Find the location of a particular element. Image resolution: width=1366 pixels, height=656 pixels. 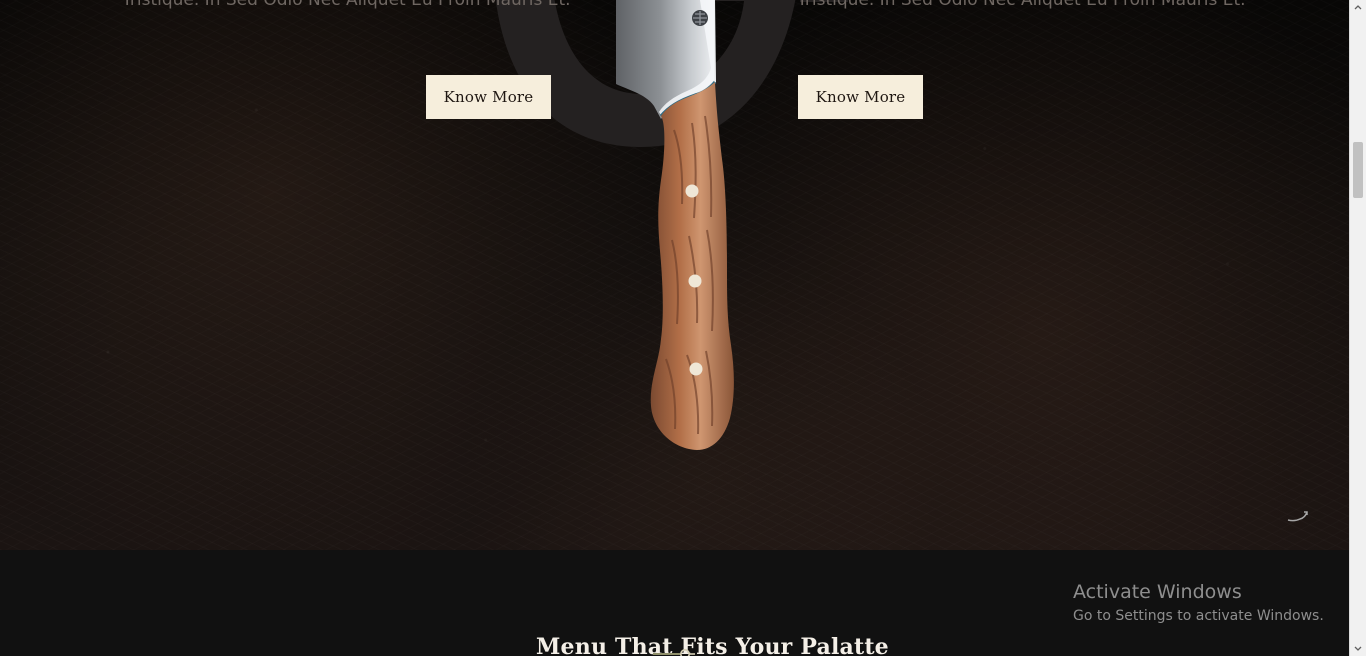

scroll-hook-icon is located at coordinates (1298, 517).